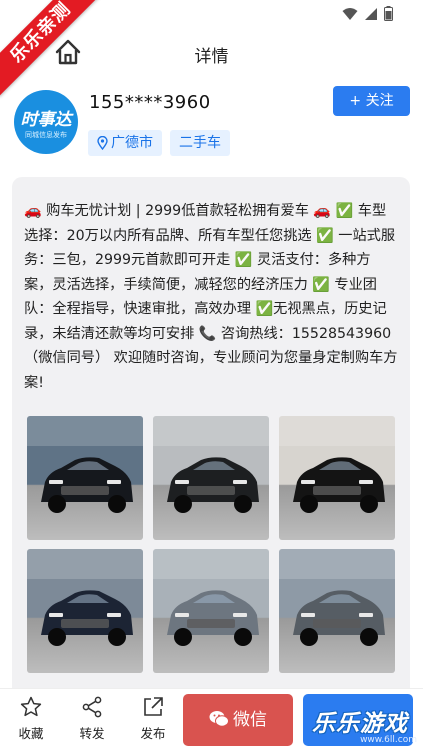 Image resolution: width=423 pixels, height=753 pixels. What do you see at coordinates (153, 706) in the screenshot?
I see `external-link-icon` at bounding box center [153, 706].